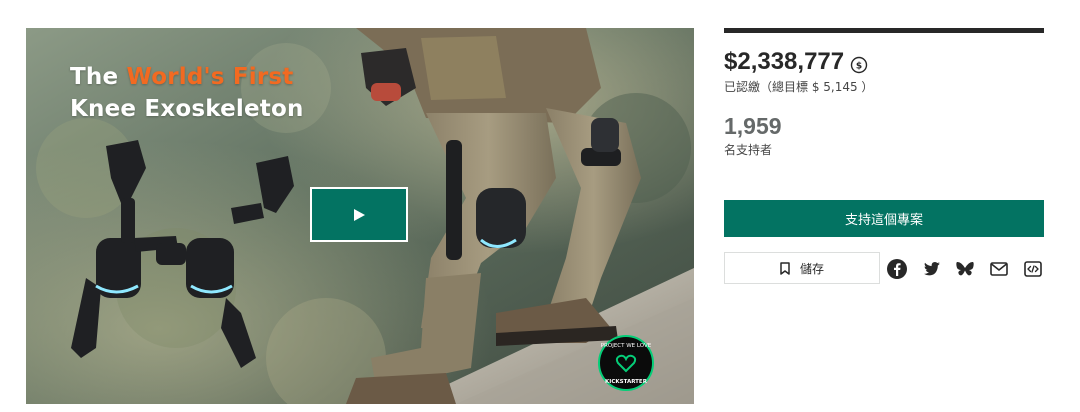  Describe the element at coordinates (626, 382) in the screenshot. I see `badge-text-bottom: KICKSTARTER` at that location.